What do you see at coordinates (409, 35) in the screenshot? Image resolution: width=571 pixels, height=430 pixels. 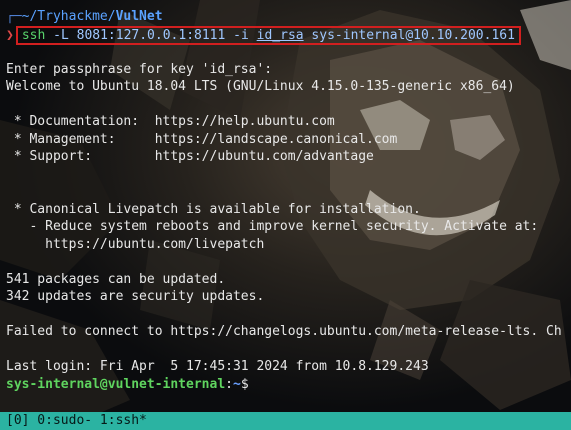 I see `command-target: sys-internal@10.10.200.161` at bounding box center [409, 35].